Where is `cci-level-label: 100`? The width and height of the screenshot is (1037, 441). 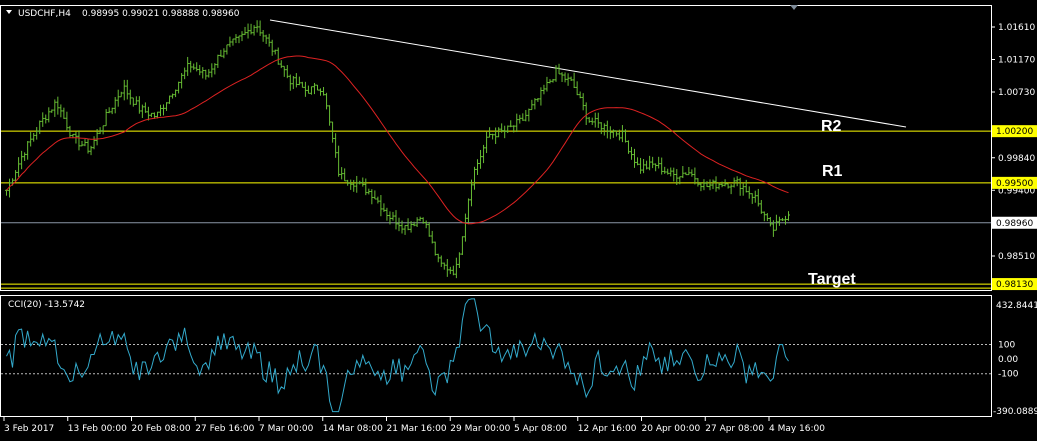 cci-level-label: 100 is located at coordinates (1006, 346).